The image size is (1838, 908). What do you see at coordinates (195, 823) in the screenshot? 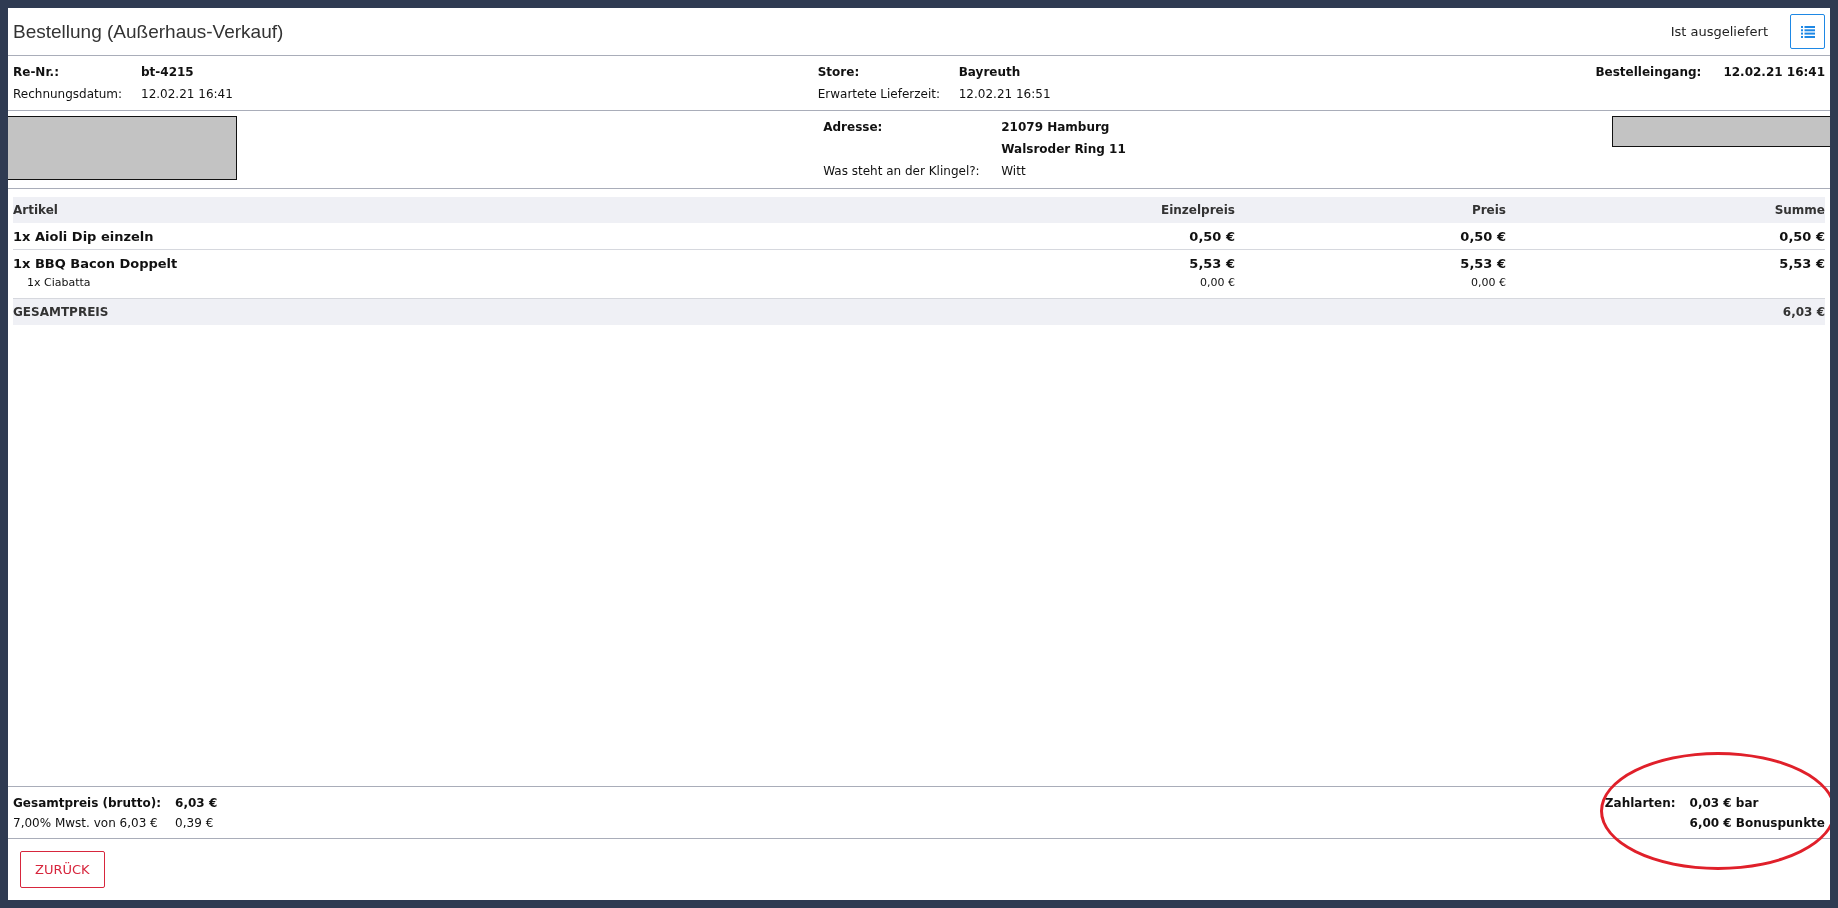
I see `field-value: 0,39 €` at bounding box center [195, 823].